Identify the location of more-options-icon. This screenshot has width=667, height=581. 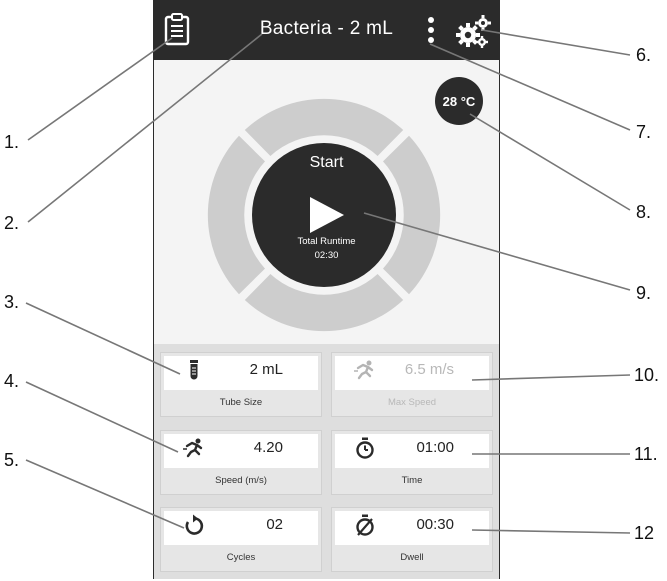
(431, 31).